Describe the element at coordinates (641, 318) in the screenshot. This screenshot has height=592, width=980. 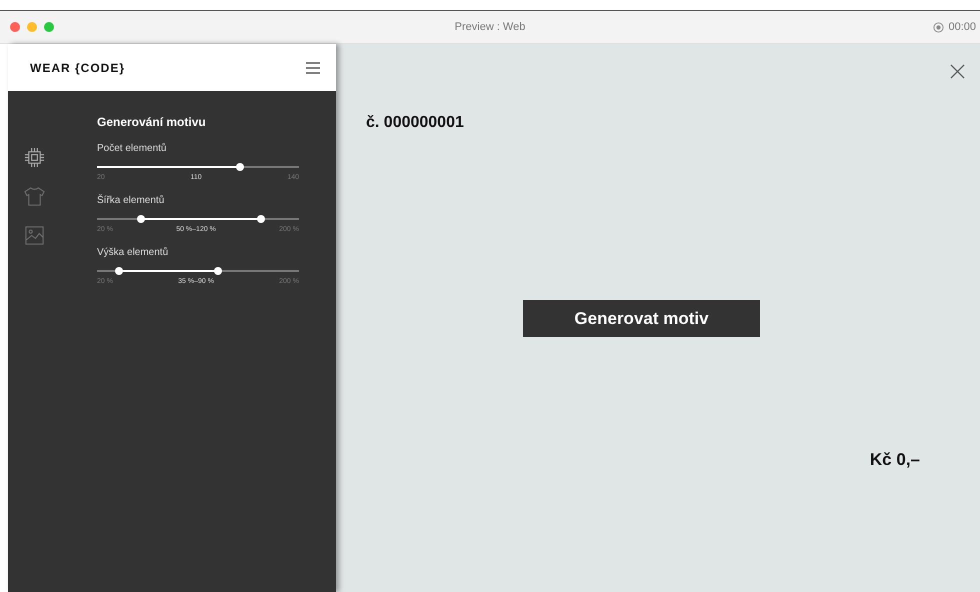
I see `generate-button: Generovat motiv` at that location.